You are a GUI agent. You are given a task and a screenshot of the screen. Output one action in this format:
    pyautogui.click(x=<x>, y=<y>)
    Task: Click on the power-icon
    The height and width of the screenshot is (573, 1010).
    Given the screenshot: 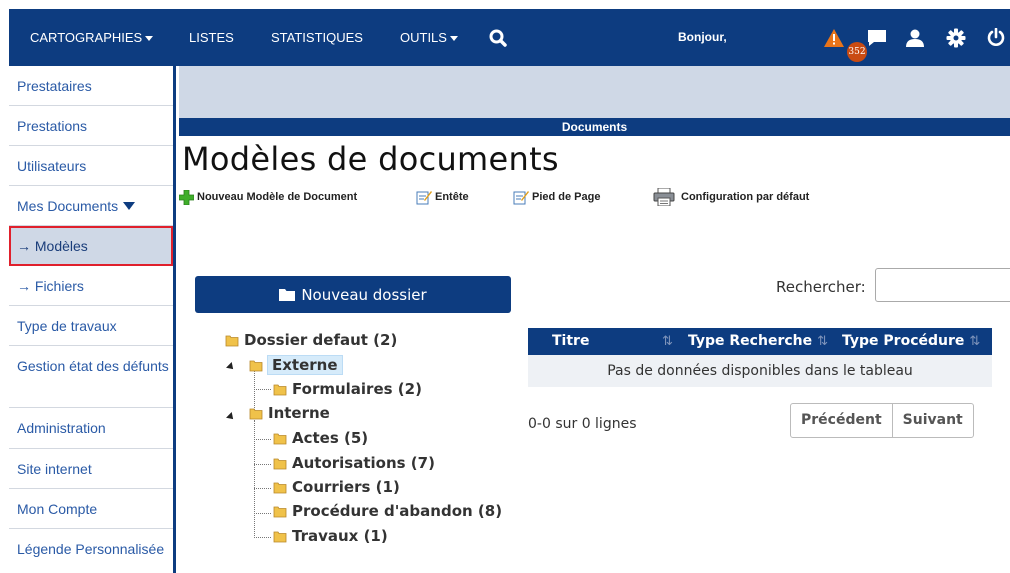 What is the action you would take?
    pyautogui.click(x=996, y=37)
    